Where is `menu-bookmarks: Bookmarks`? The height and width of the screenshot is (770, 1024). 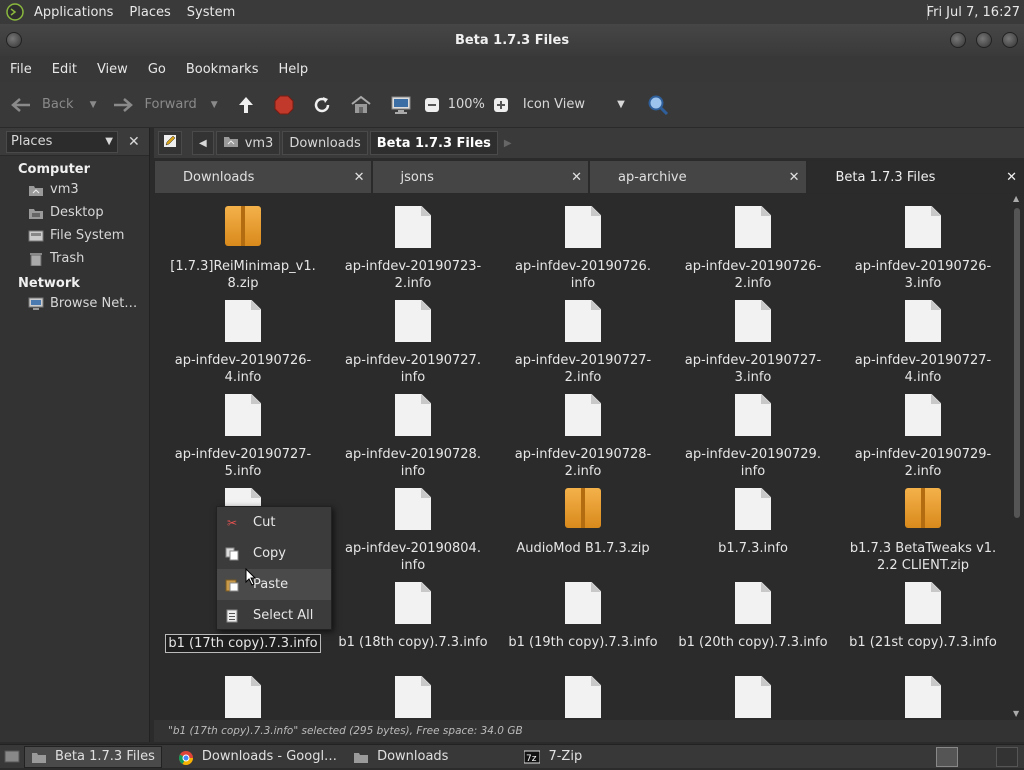
menu-bookmarks: Bookmarks is located at coordinates (222, 69).